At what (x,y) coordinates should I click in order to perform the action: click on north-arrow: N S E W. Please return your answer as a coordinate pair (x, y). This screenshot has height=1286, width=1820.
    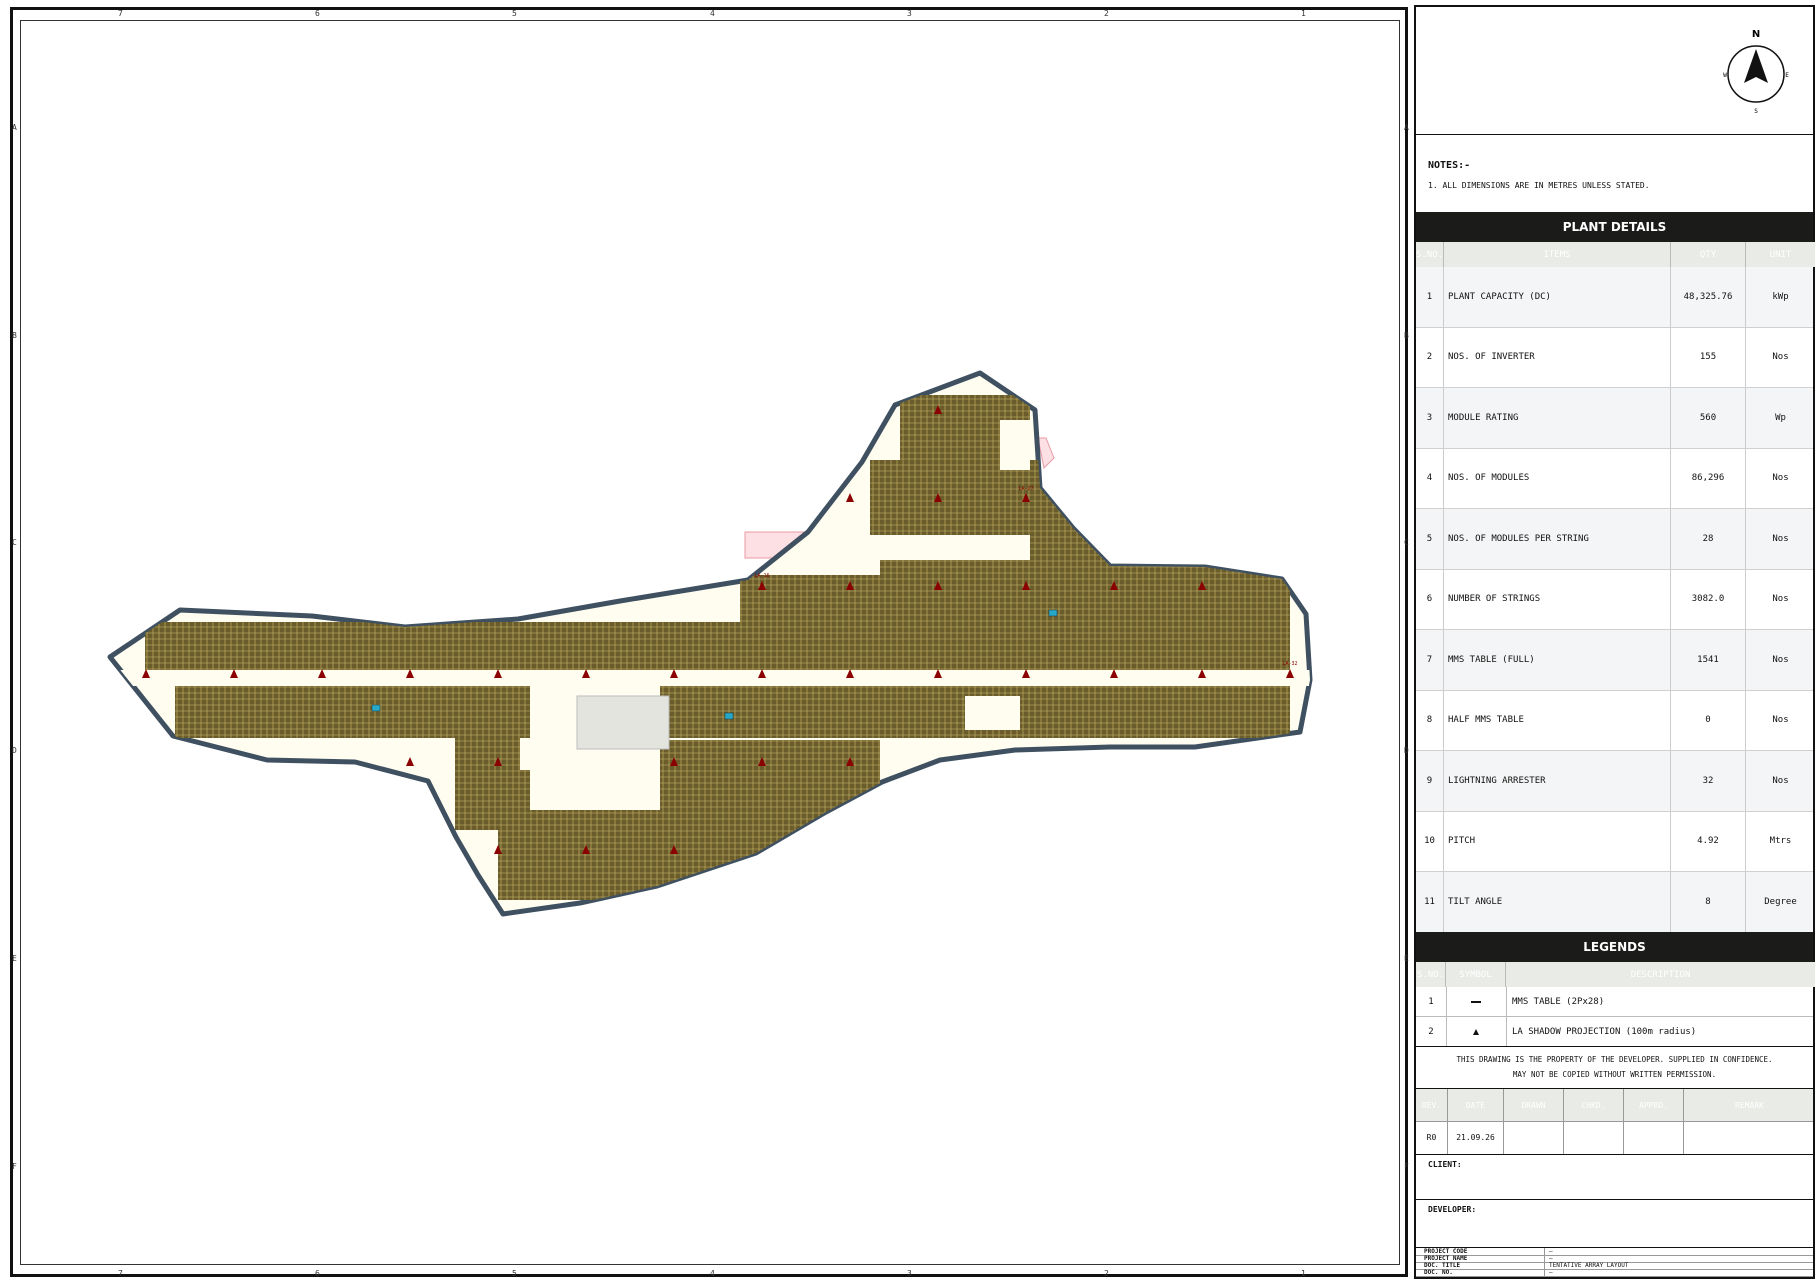
    Looking at the image, I should click on (1756, 72).